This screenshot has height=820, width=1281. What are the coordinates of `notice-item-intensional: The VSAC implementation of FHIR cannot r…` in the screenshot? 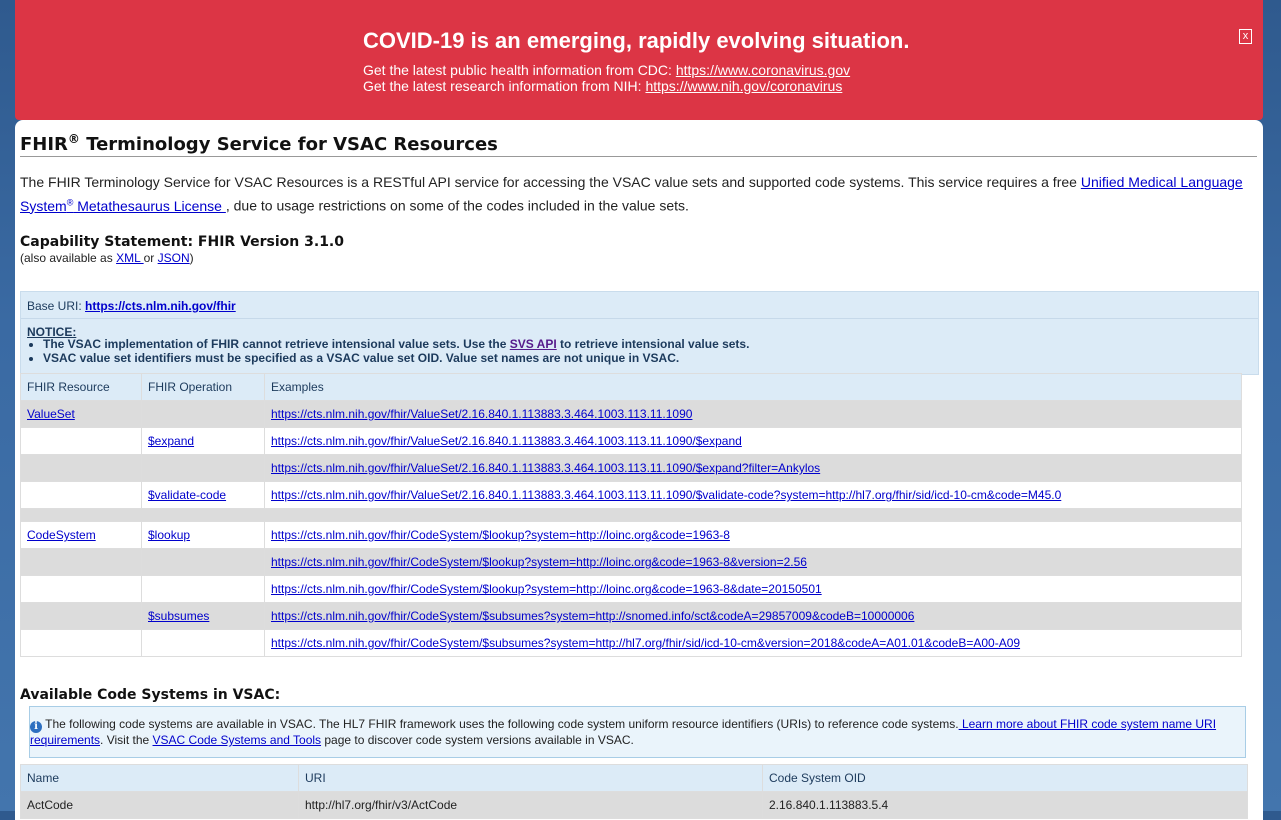 It's located at (396, 344).